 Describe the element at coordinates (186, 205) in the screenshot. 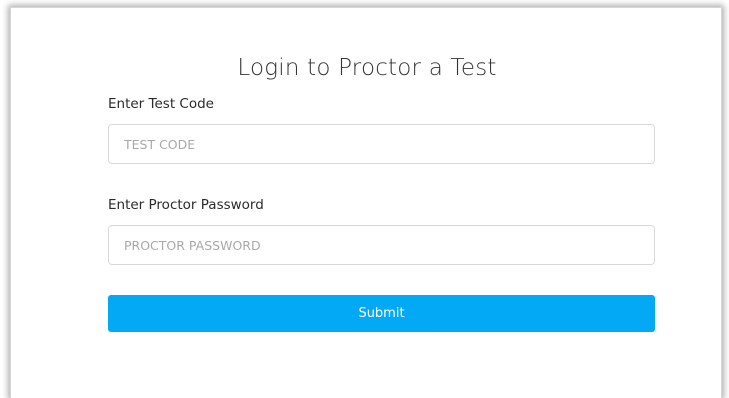

I see `proctor-password-label: Enter Proctor Password` at that location.